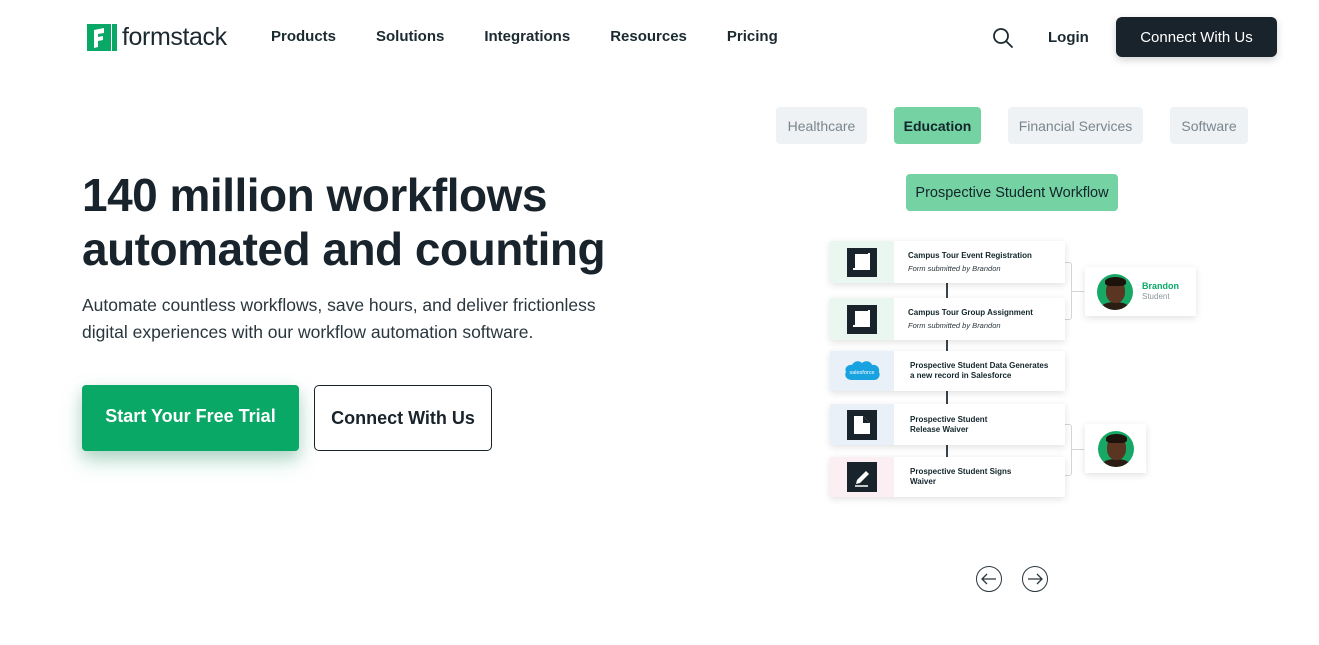 Image resolution: width=1319 pixels, height=645 pixels. I want to click on tab-healthcare: Healthcare, so click(821, 125).